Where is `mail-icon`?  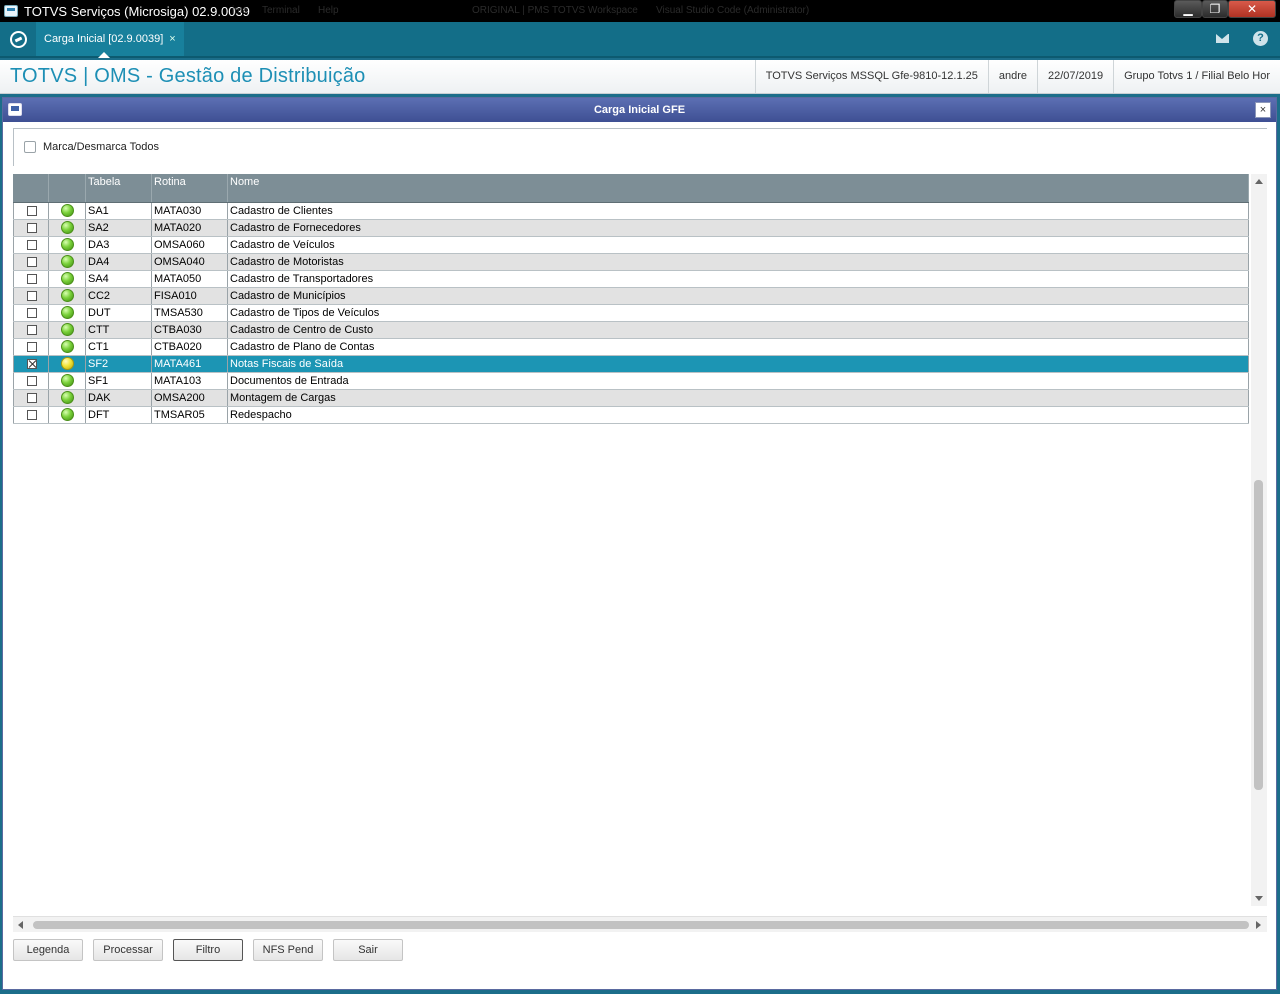 mail-icon is located at coordinates (1222, 38).